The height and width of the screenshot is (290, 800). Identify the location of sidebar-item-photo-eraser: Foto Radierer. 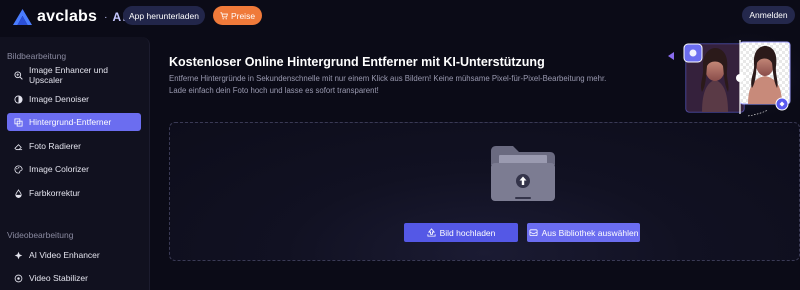
(74, 146).